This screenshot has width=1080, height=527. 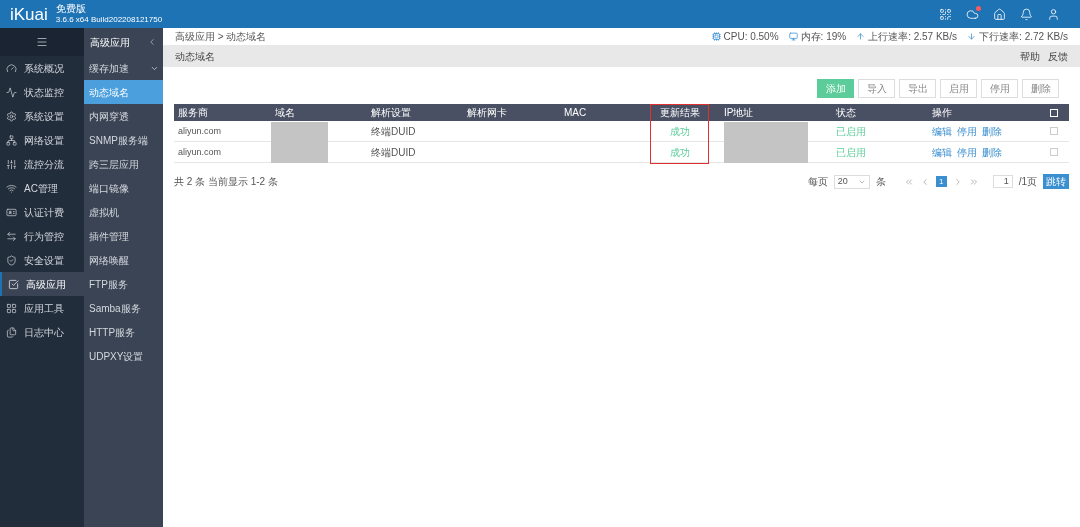 I want to click on settings-icon, so click(x=11, y=116).